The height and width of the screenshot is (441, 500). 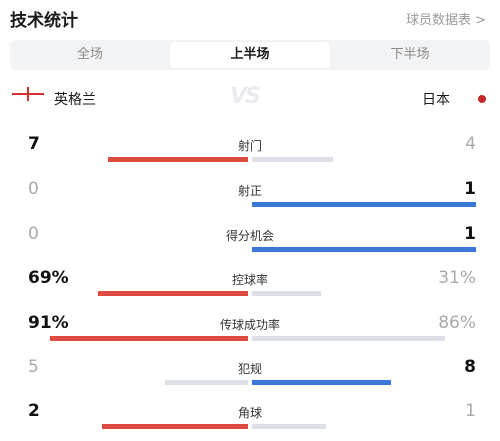 What do you see at coordinates (249, 369) in the screenshot?
I see `stat-label: 犯规` at bounding box center [249, 369].